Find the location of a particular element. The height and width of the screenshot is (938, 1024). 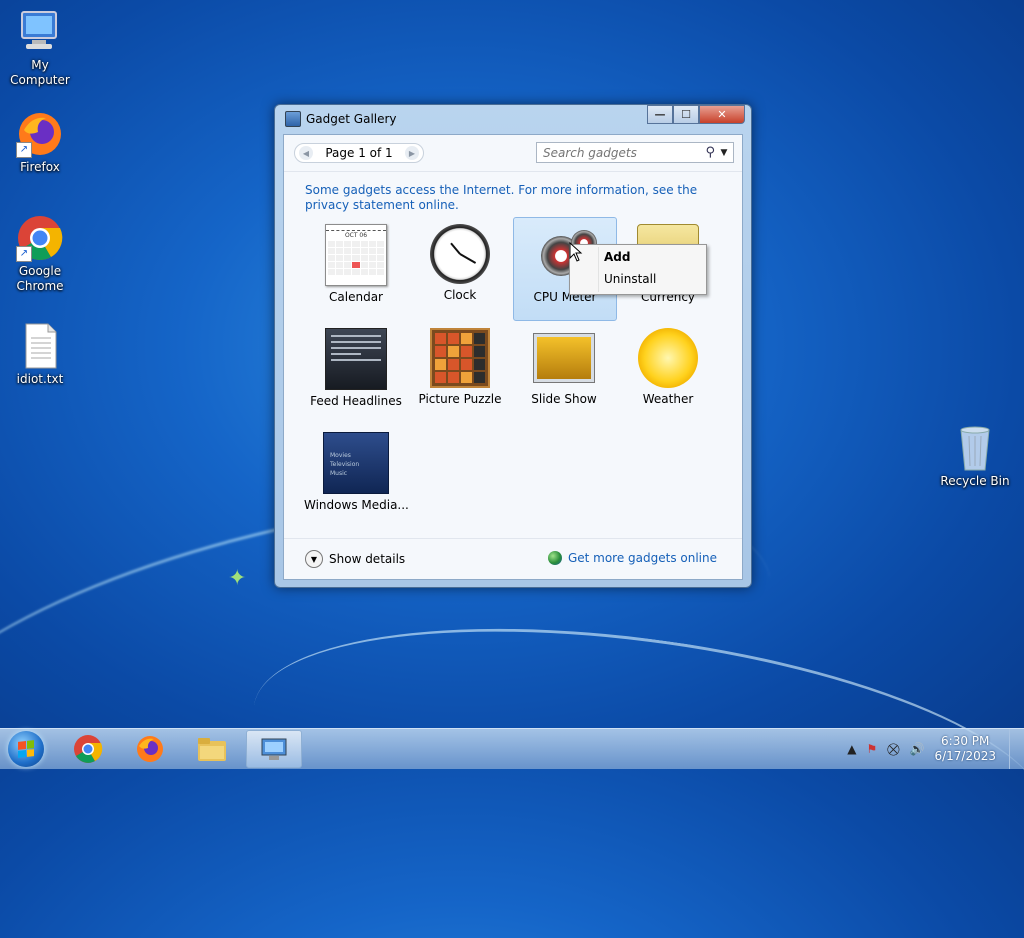

gadget-calendar: OCT 06 Calendar is located at coordinates (356, 268).